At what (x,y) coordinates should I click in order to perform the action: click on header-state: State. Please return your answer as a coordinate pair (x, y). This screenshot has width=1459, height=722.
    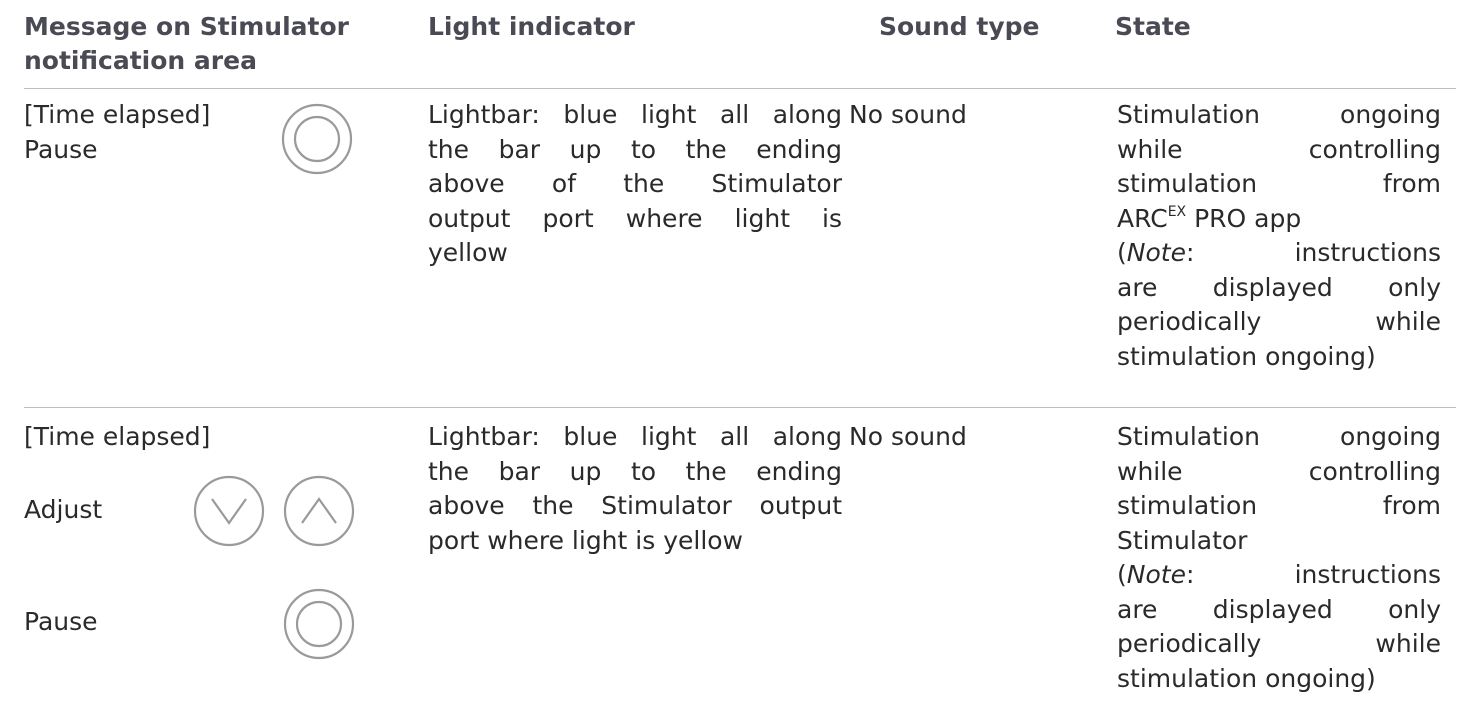
    Looking at the image, I should click on (1153, 26).